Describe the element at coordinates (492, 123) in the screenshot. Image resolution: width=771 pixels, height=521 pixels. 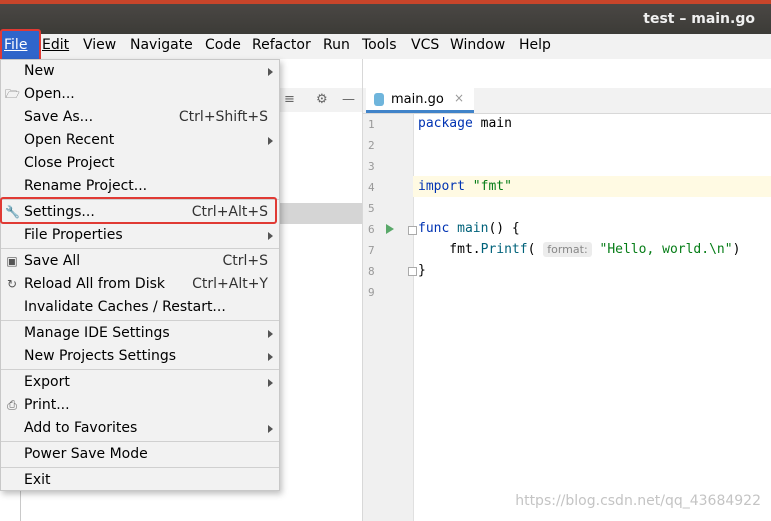
I see `code-text: main` at that location.